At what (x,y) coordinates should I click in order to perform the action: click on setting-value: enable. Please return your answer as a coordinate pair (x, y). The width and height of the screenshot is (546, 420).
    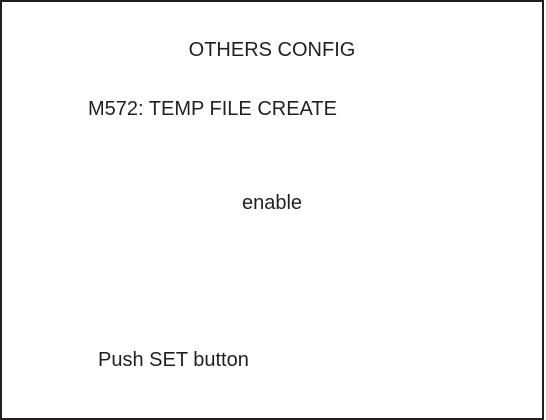
    Looking at the image, I should click on (272, 203).